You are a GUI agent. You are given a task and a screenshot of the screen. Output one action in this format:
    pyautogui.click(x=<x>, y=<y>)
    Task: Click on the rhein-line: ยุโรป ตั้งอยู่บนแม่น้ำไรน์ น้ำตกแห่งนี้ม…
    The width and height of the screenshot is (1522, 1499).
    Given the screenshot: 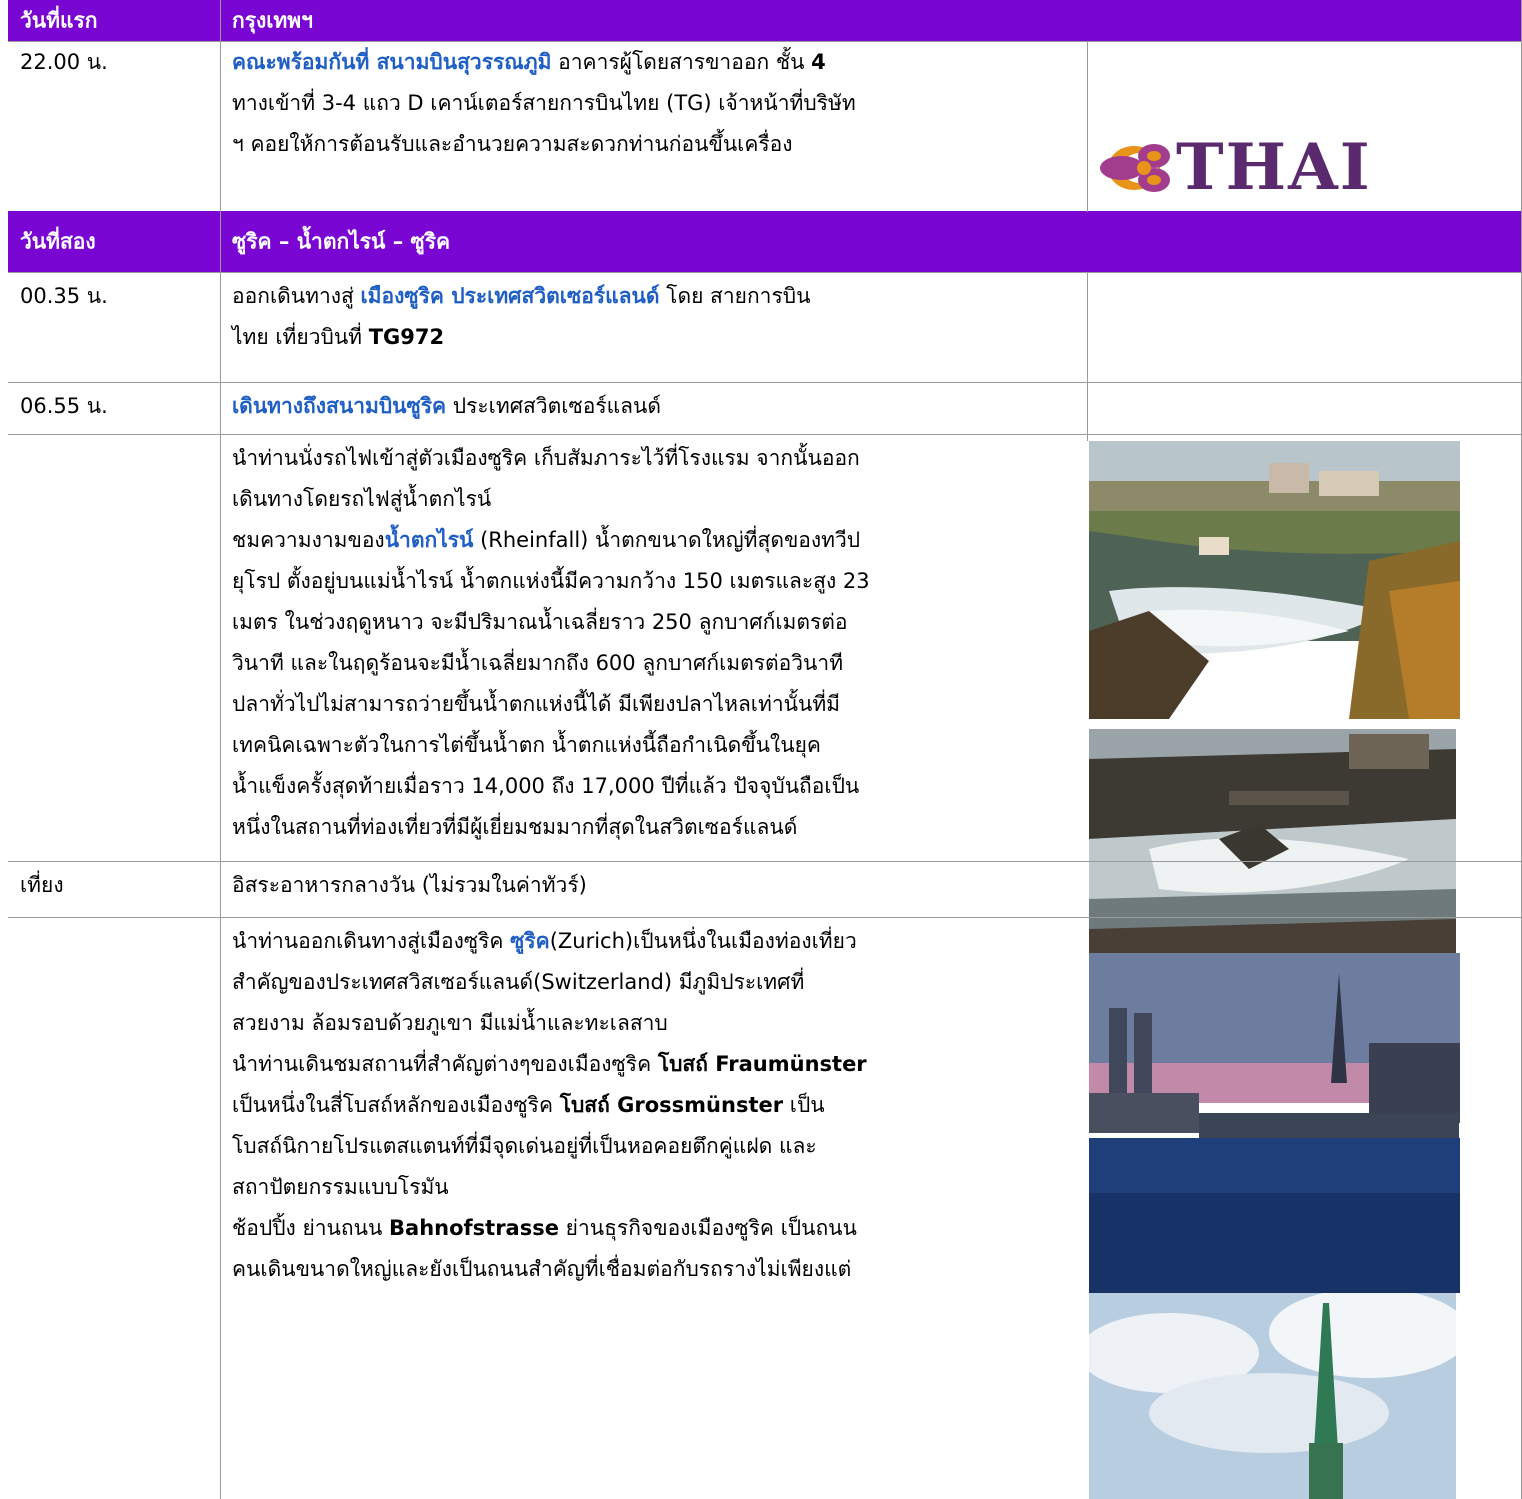 What is the action you would take?
    pyautogui.click(x=551, y=581)
    